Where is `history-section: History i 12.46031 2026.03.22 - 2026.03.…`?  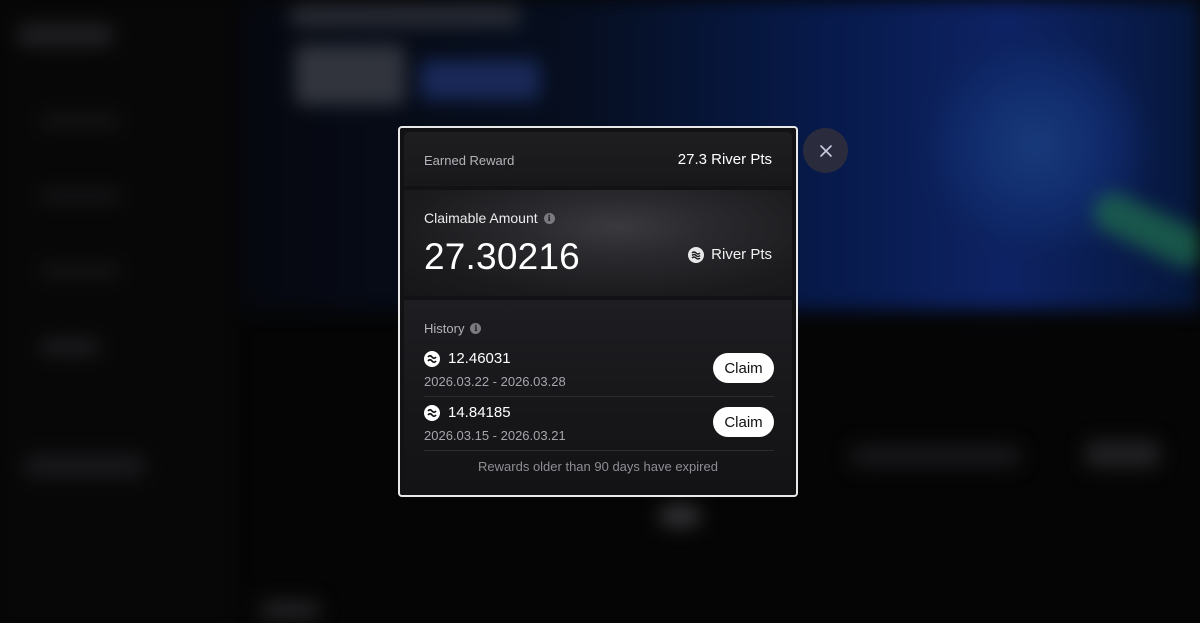 history-section: History i 12.46031 2026.03.22 - 2026.03.… is located at coordinates (598, 395).